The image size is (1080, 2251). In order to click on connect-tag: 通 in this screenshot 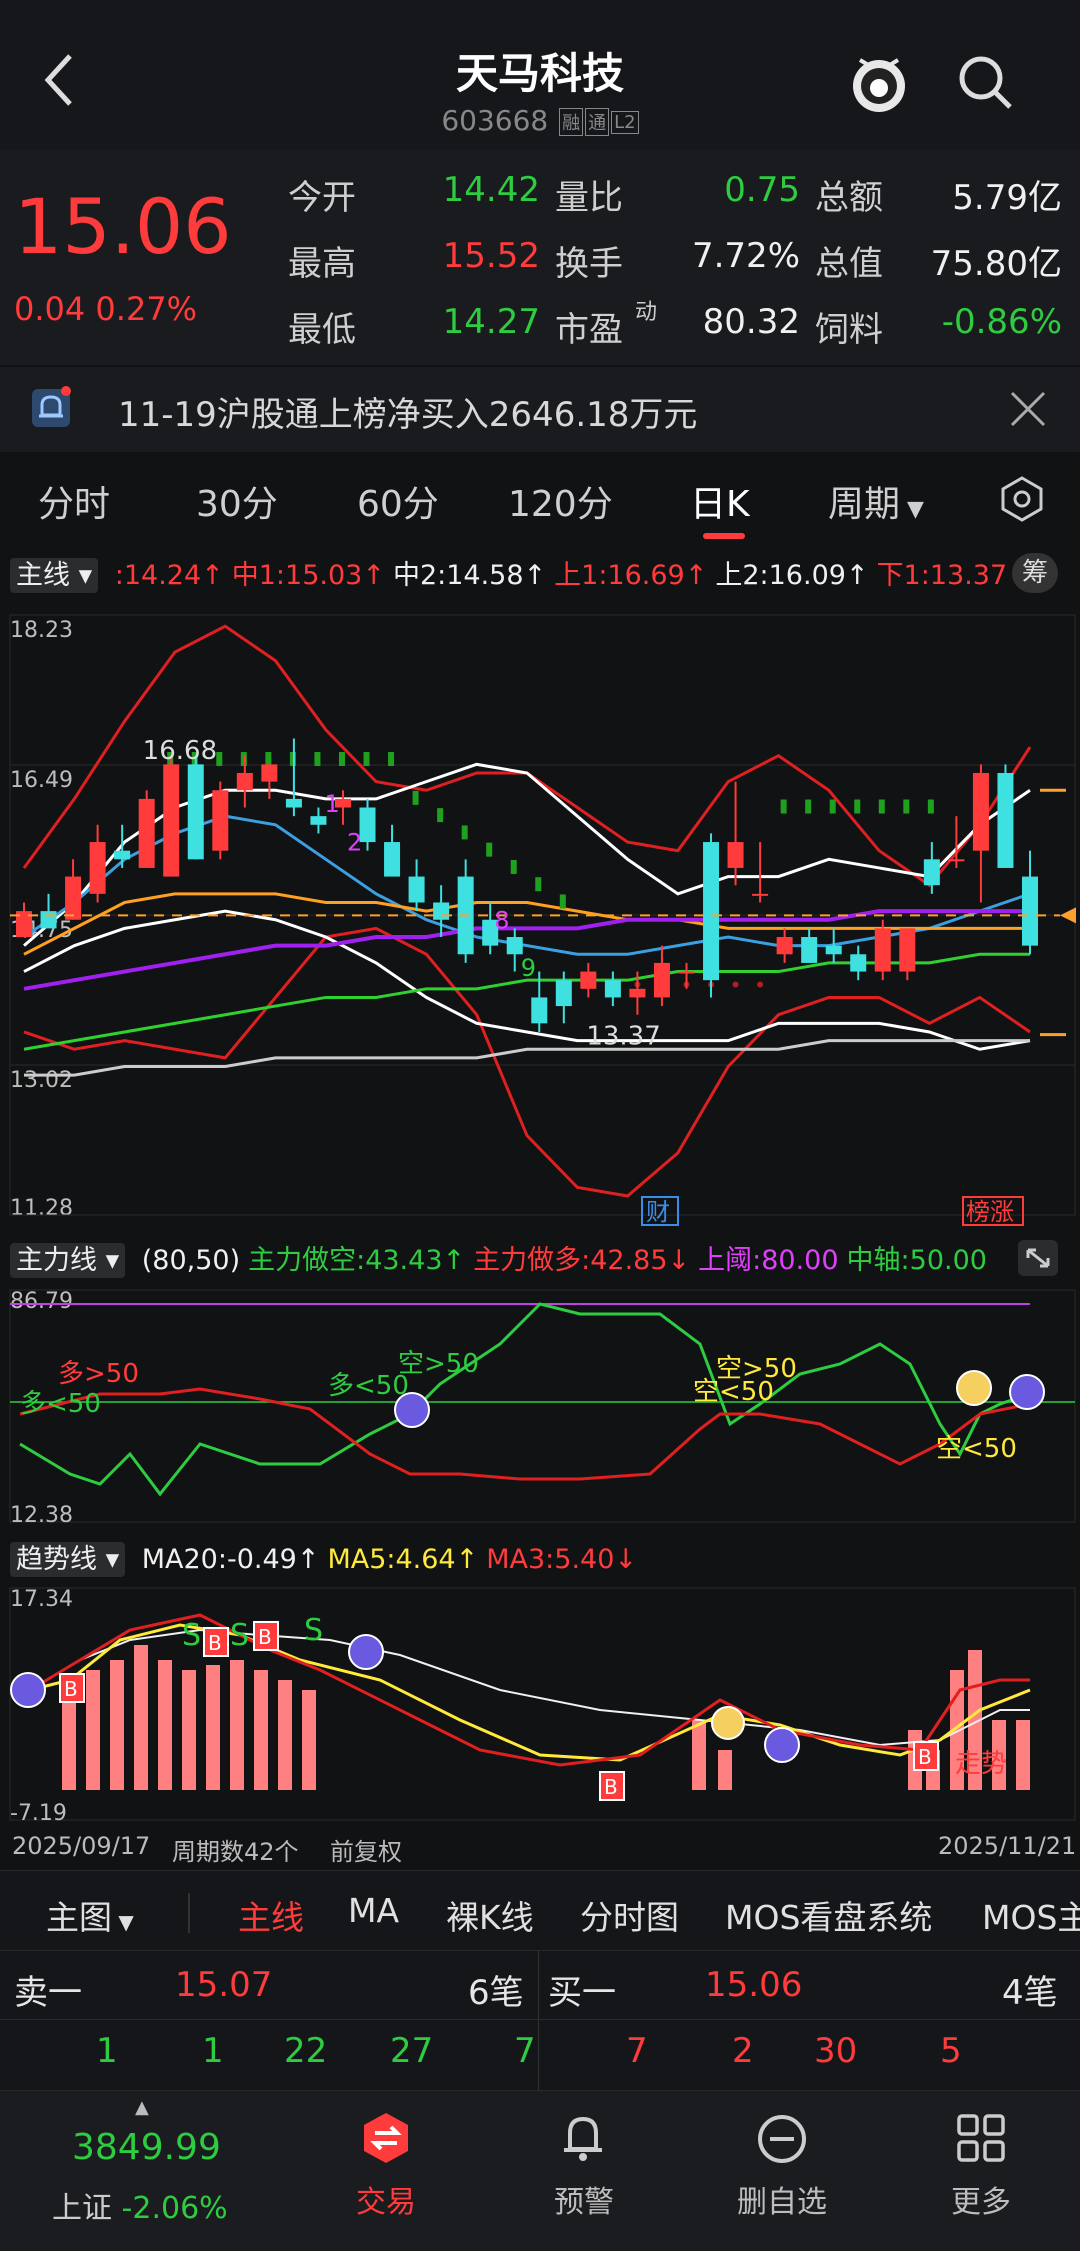, I will do `click(597, 122)`.